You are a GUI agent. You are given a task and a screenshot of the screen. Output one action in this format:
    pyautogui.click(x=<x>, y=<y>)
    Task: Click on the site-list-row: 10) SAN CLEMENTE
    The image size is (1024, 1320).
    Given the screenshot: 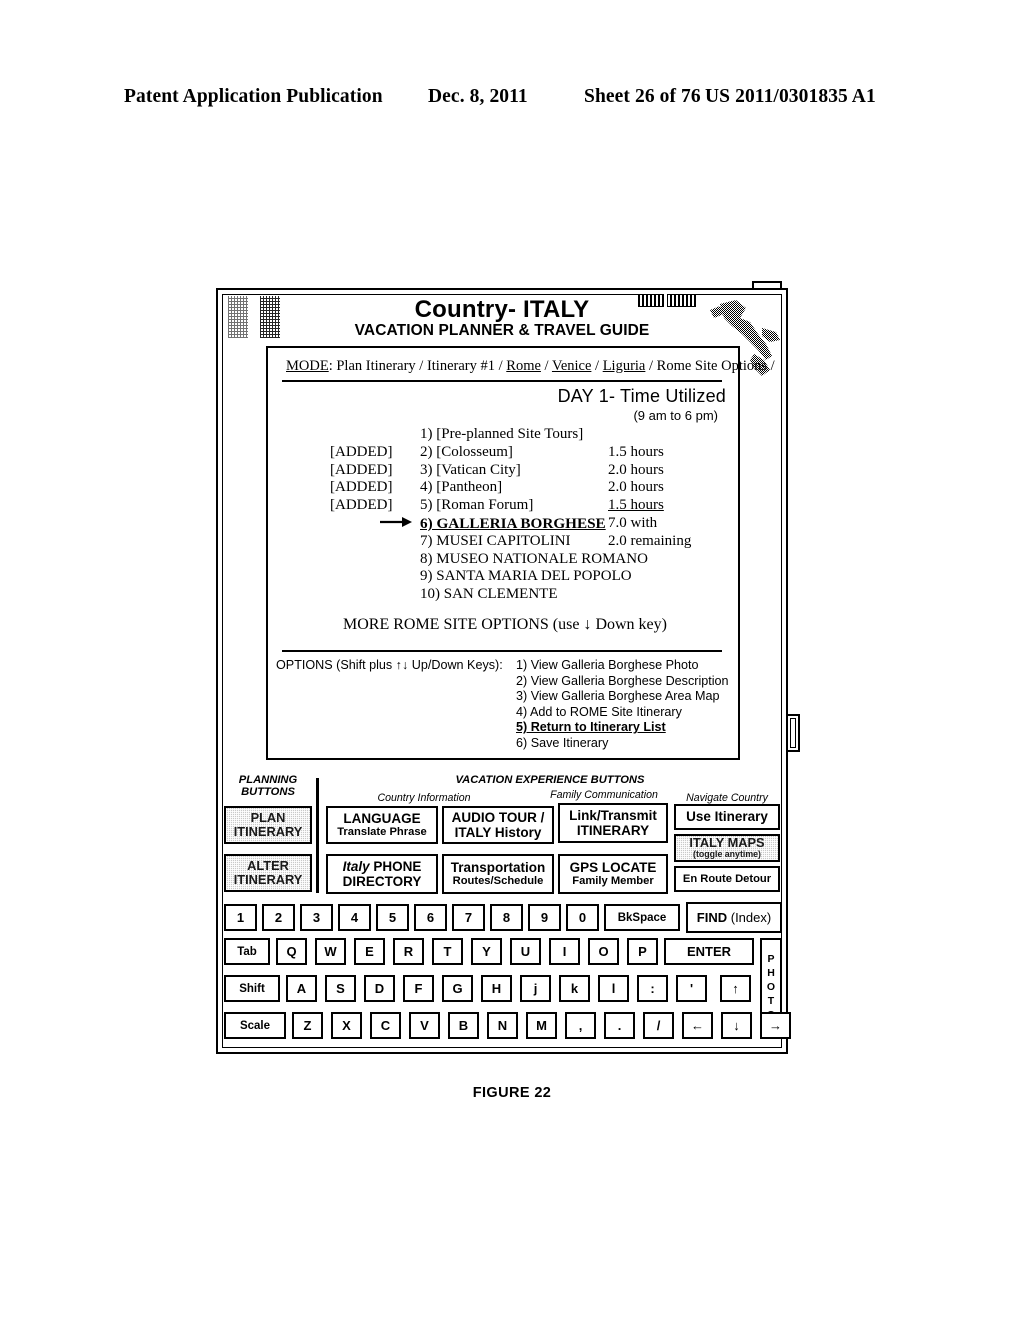 What is the action you would take?
    pyautogui.click(x=505, y=595)
    